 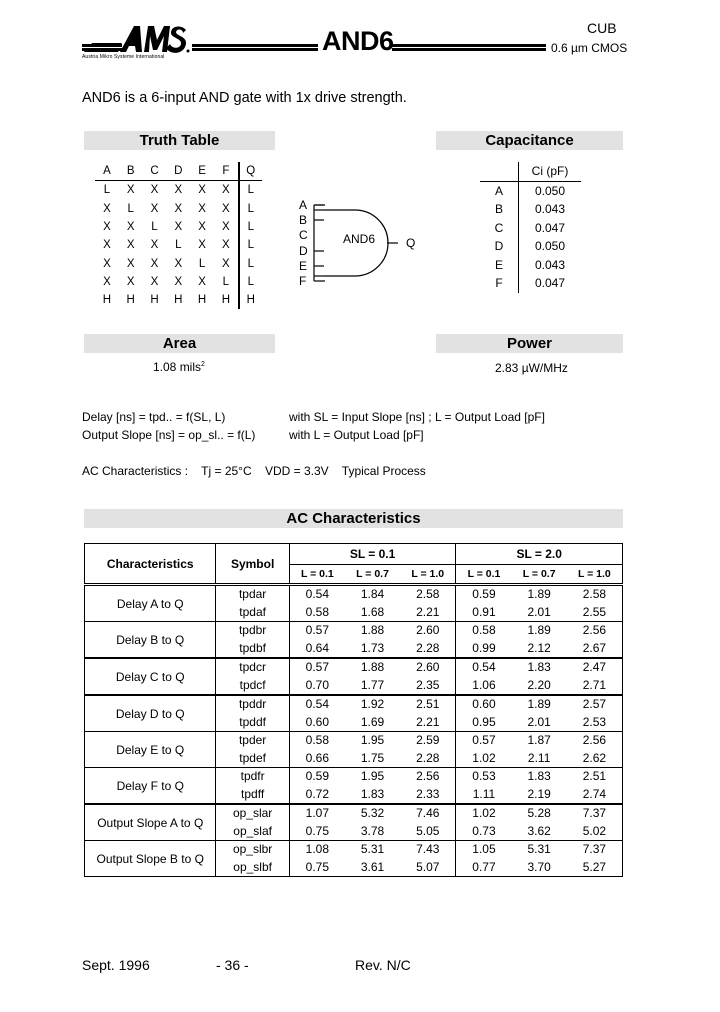 What do you see at coordinates (530, 209) in the screenshot?
I see `capacitance-row: B 0.043` at bounding box center [530, 209].